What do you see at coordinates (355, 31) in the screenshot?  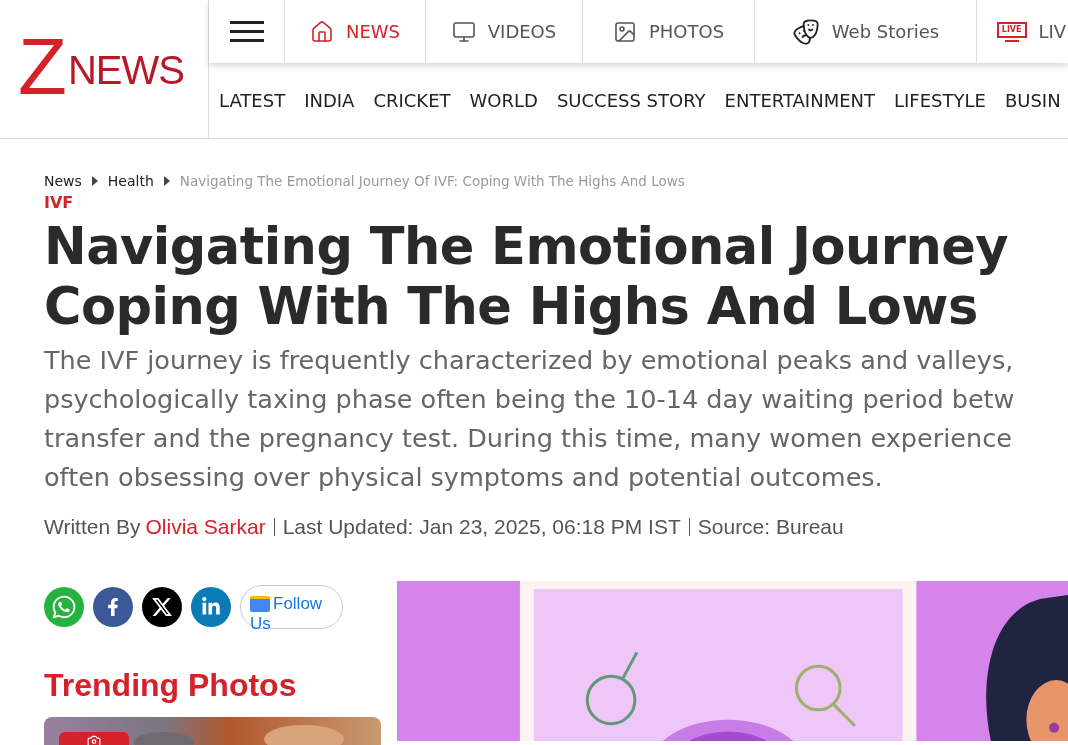 I see `nav-tab: NEWS` at bounding box center [355, 31].